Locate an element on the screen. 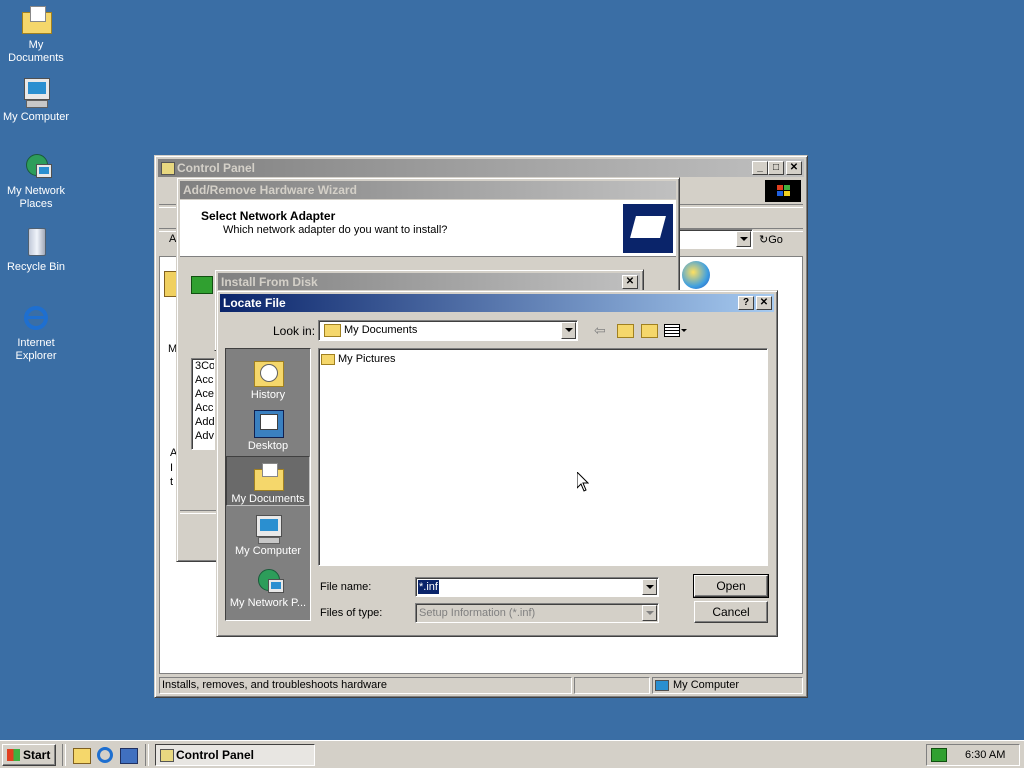  locate-file-titlebar: Locate File ? ✕ is located at coordinates (497, 303).